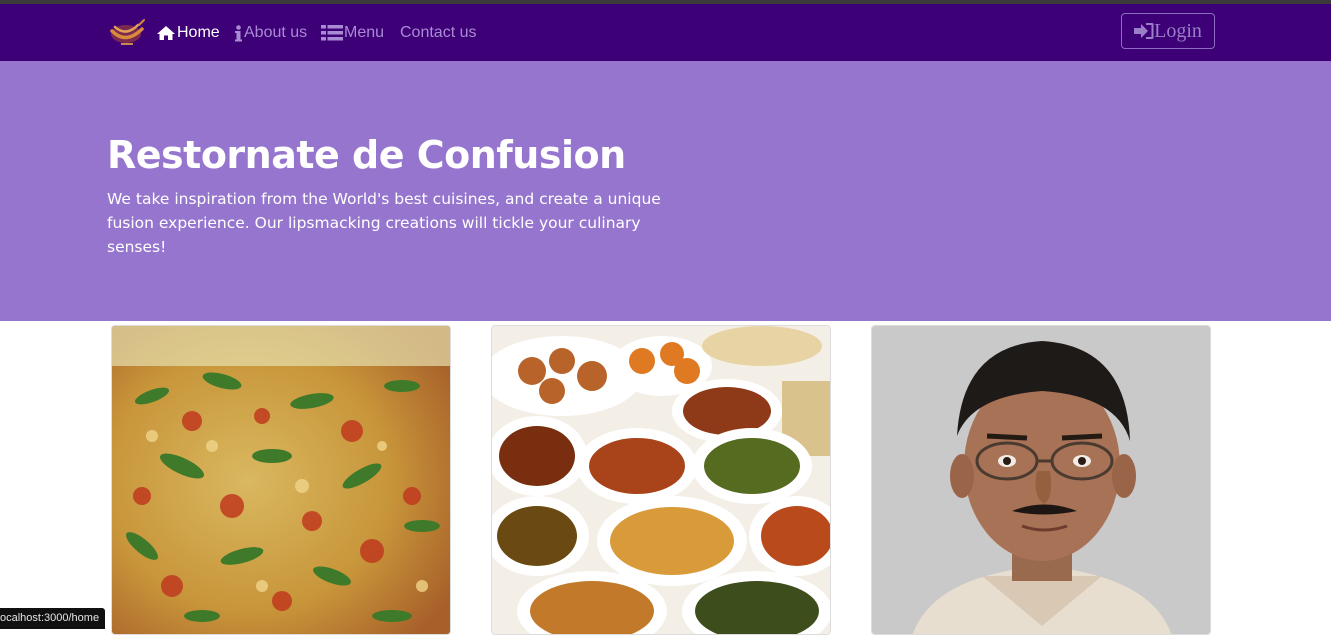 The height and width of the screenshot is (635, 1331). Describe the element at coordinates (166, 33) in the screenshot. I see `home-icon` at that location.